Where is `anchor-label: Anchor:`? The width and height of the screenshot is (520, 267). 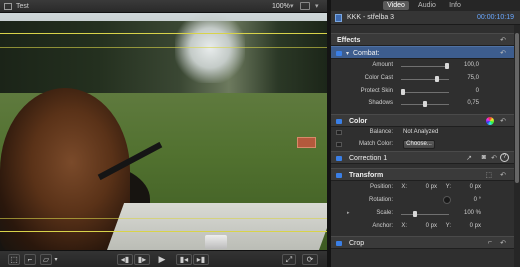
anchor-label: Anchor: is located at coordinates (382, 226).